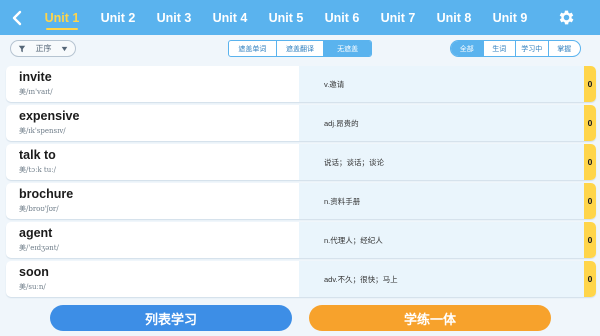 This screenshot has height=336, width=600. What do you see at coordinates (467, 48) in the screenshot?
I see `status-all-tab: 全部` at bounding box center [467, 48].